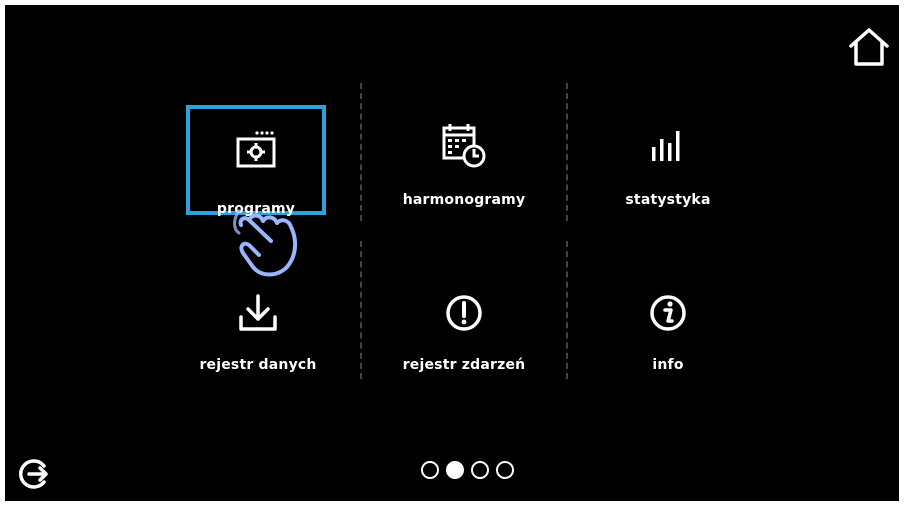 The width and height of the screenshot is (904, 506). What do you see at coordinates (666, 146) in the screenshot?
I see `bar-chart-icon` at bounding box center [666, 146].